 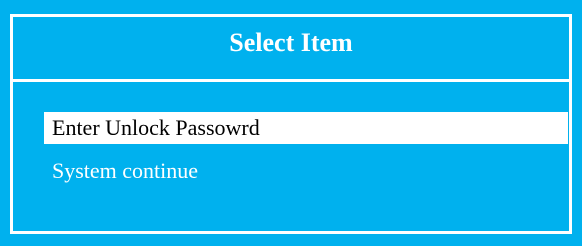 I want to click on title-divider, so click(x=291, y=80).